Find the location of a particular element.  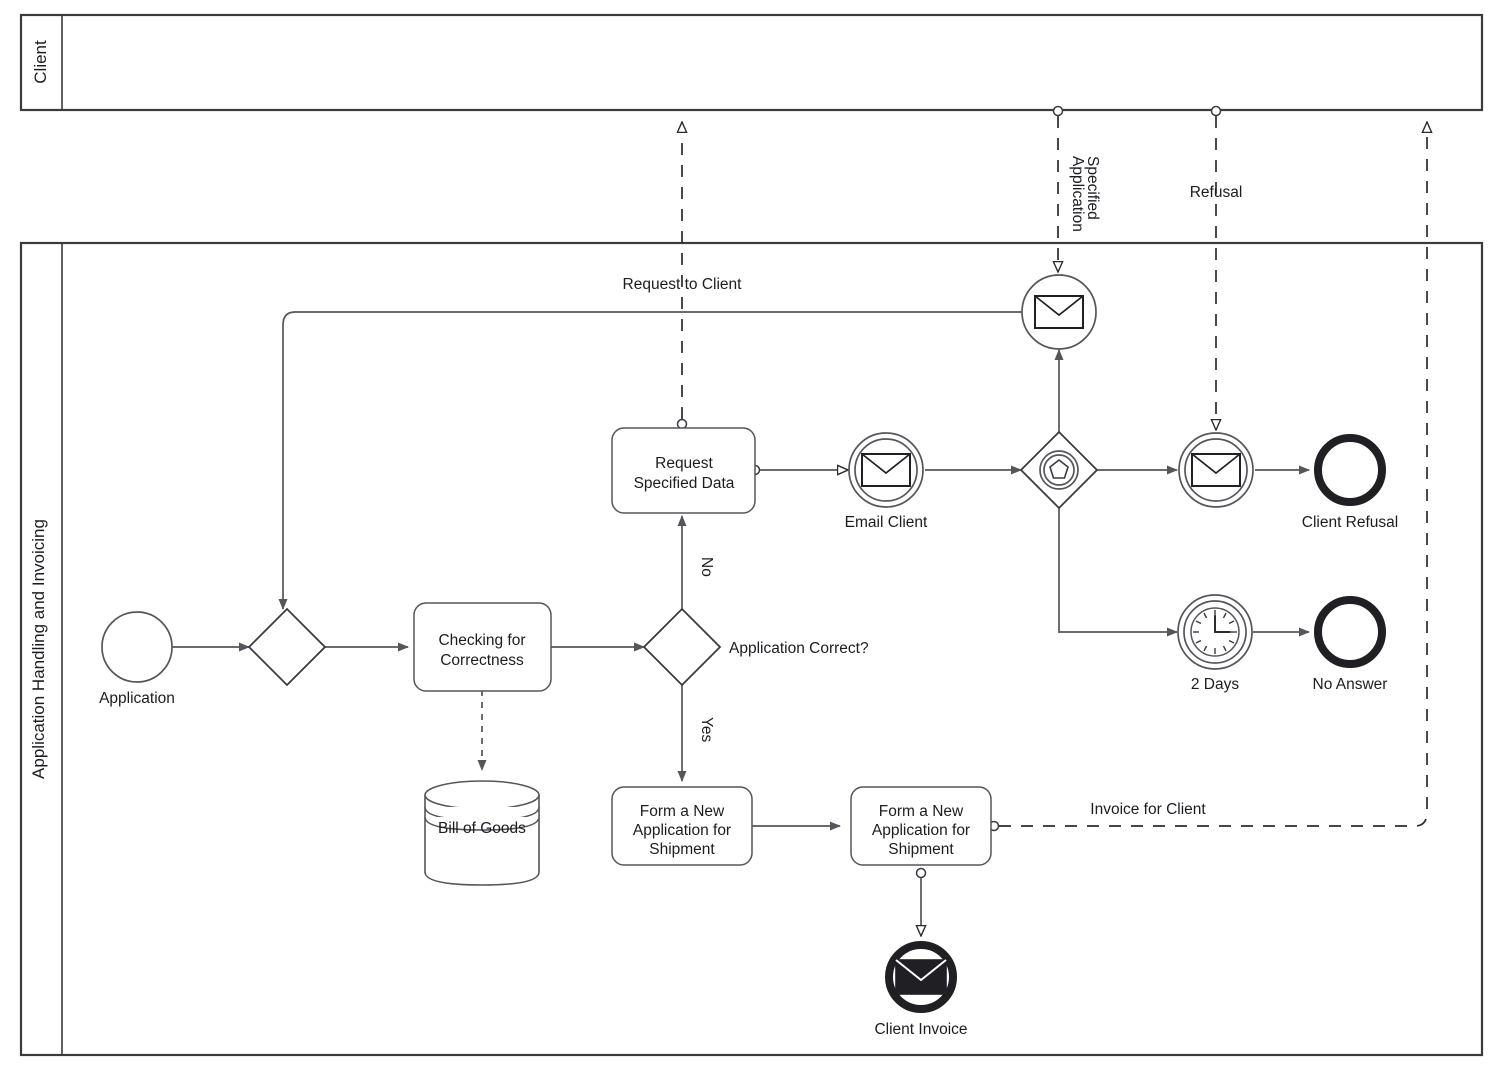

task-request-specified-data: Request Specified Data is located at coordinates (683, 470).